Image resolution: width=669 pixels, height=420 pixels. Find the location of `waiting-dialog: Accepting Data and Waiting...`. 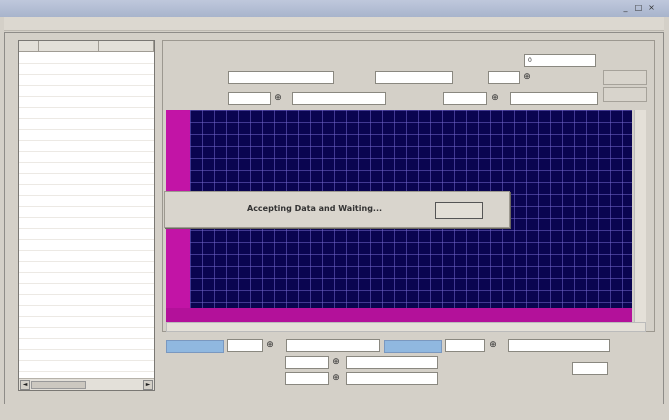

waiting-dialog: Accepting Data and Waiting... is located at coordinates (337, 209).